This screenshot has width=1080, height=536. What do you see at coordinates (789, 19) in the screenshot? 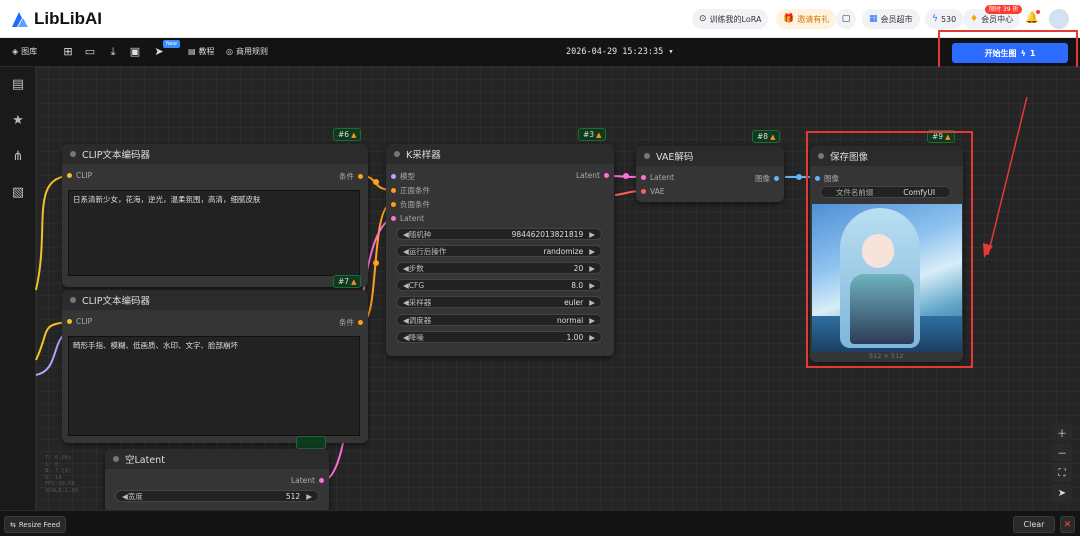
I see `gift-icon: 🎁` at bounding box center [789, 19].